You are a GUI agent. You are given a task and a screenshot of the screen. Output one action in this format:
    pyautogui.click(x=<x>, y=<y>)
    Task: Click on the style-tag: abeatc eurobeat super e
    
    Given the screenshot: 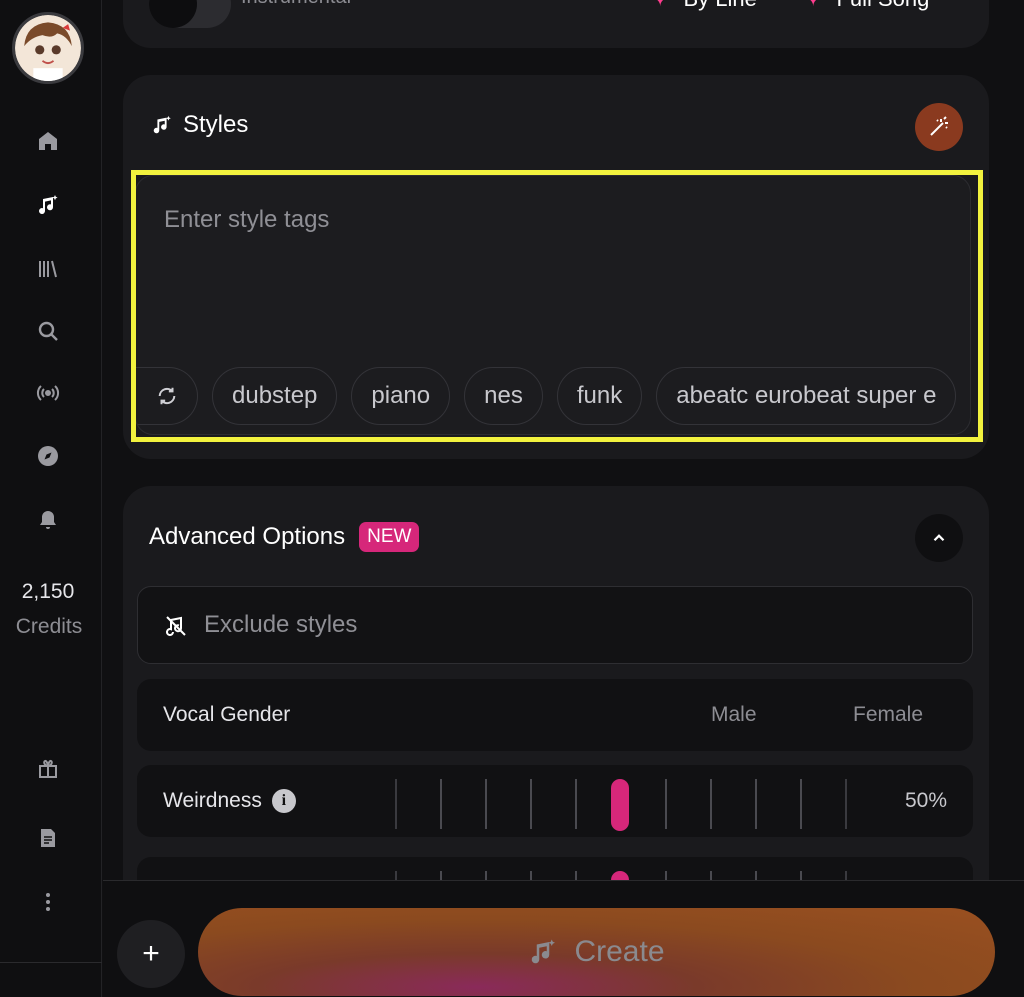 What is the action you would take?
    pyautogui.click(x=806, y=396)
    